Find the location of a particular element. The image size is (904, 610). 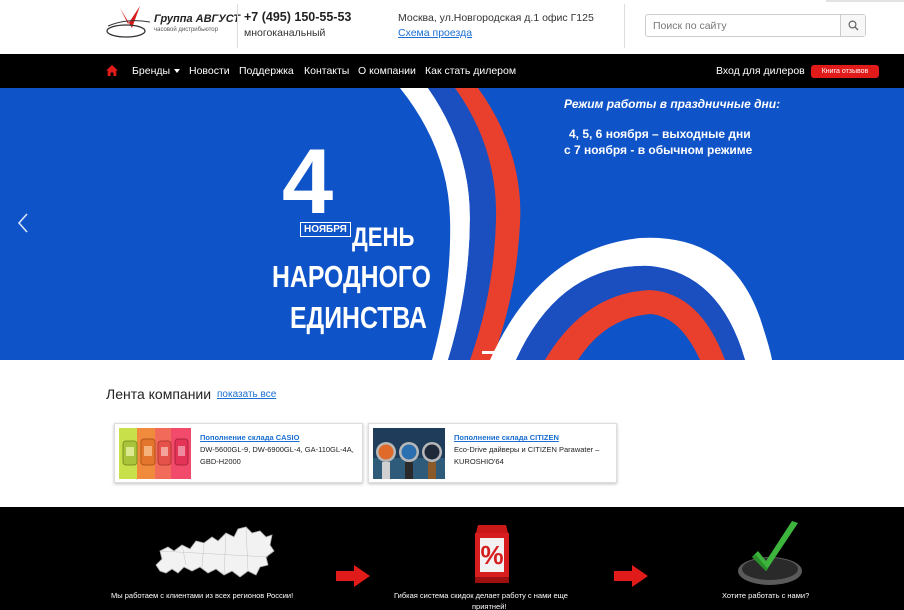

holiday-title-line2: НАРОДНОГО is located at coordinates (351, 276).